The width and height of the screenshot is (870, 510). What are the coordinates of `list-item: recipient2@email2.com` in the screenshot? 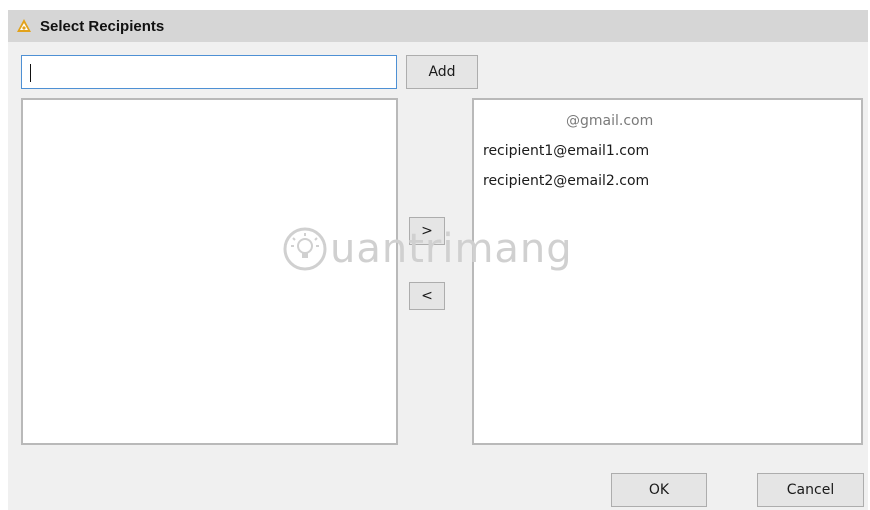 It's located at (667, 181).